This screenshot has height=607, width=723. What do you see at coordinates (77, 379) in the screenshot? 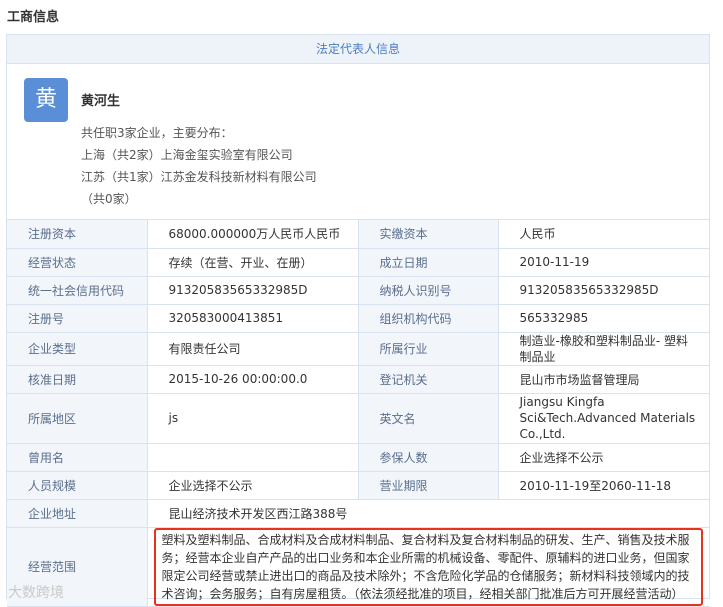
I see `field-label: 核准日期` at bounding box center [77, 379].